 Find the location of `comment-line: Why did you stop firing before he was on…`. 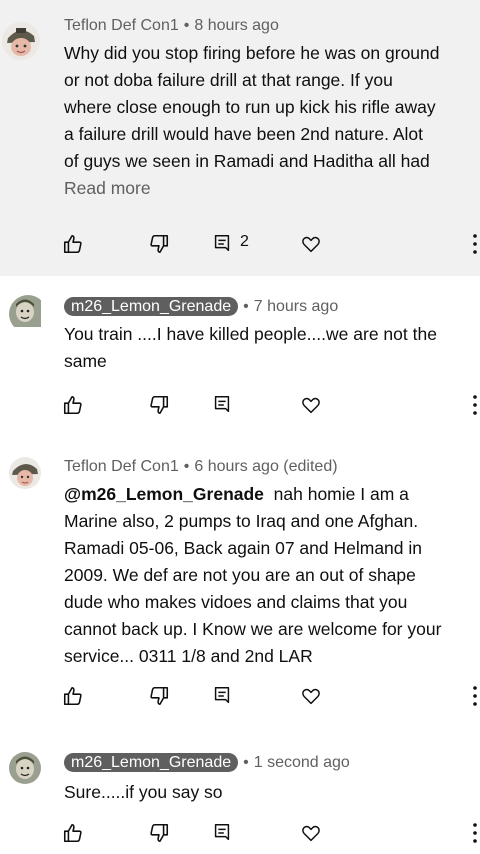

comment-line: Why did you stop firing before he was on… is located at coordinates (252, 53).